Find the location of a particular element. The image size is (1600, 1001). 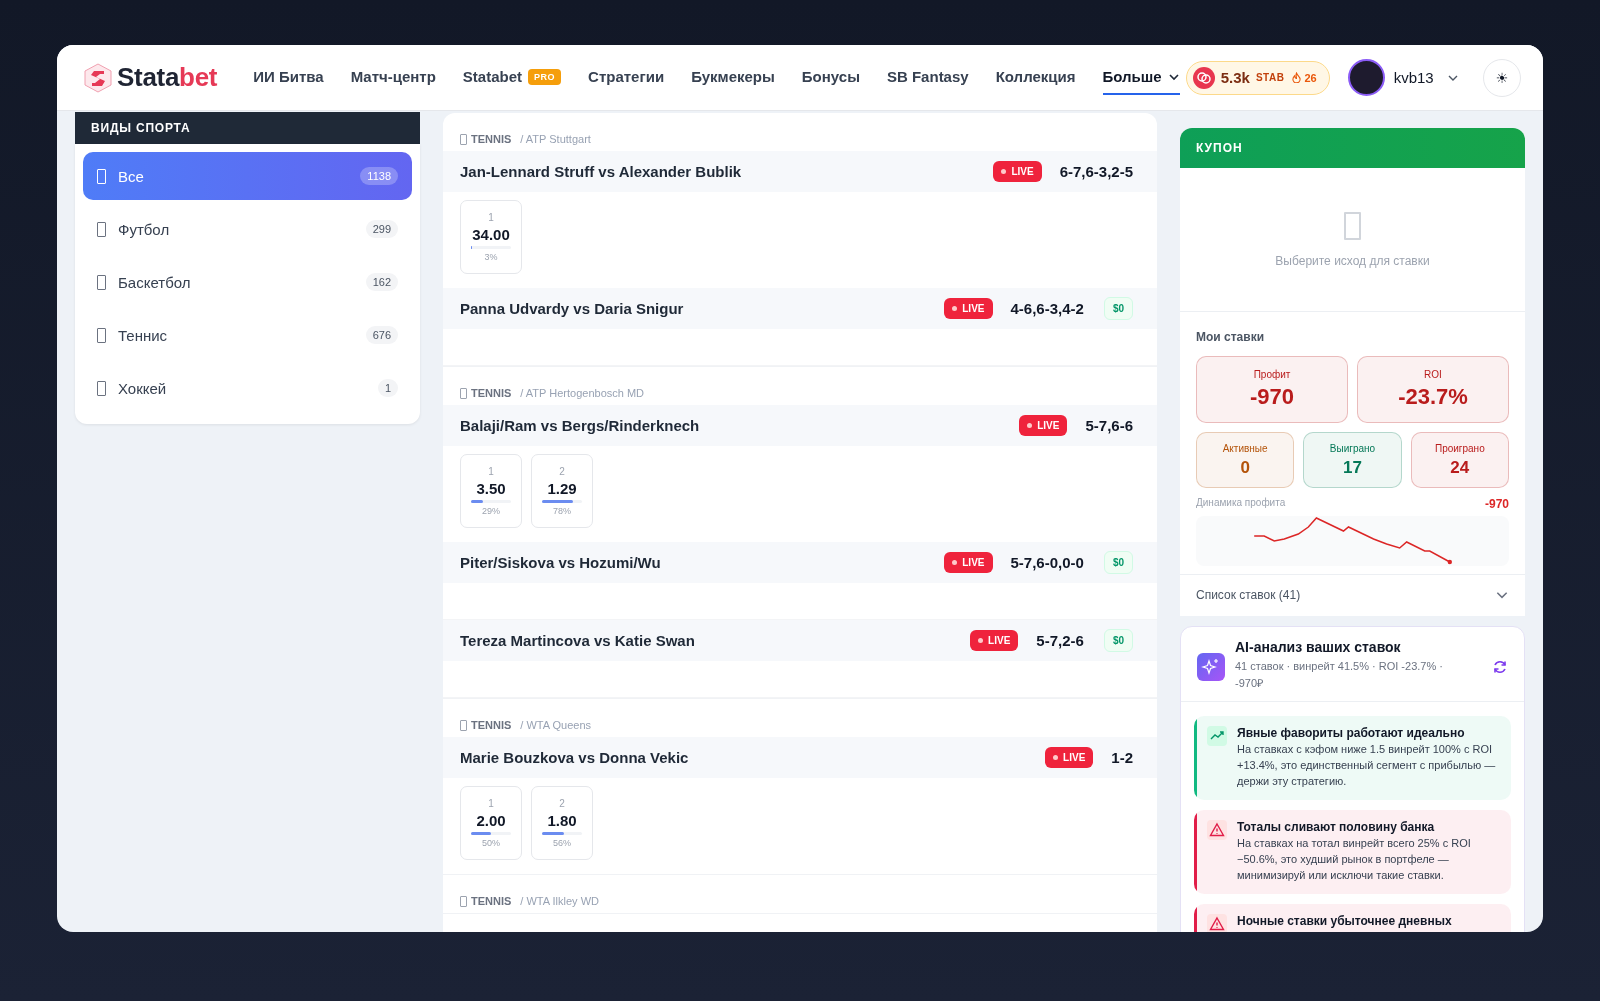

sport-label: Баскетбол is located at coordinates (155, 282).